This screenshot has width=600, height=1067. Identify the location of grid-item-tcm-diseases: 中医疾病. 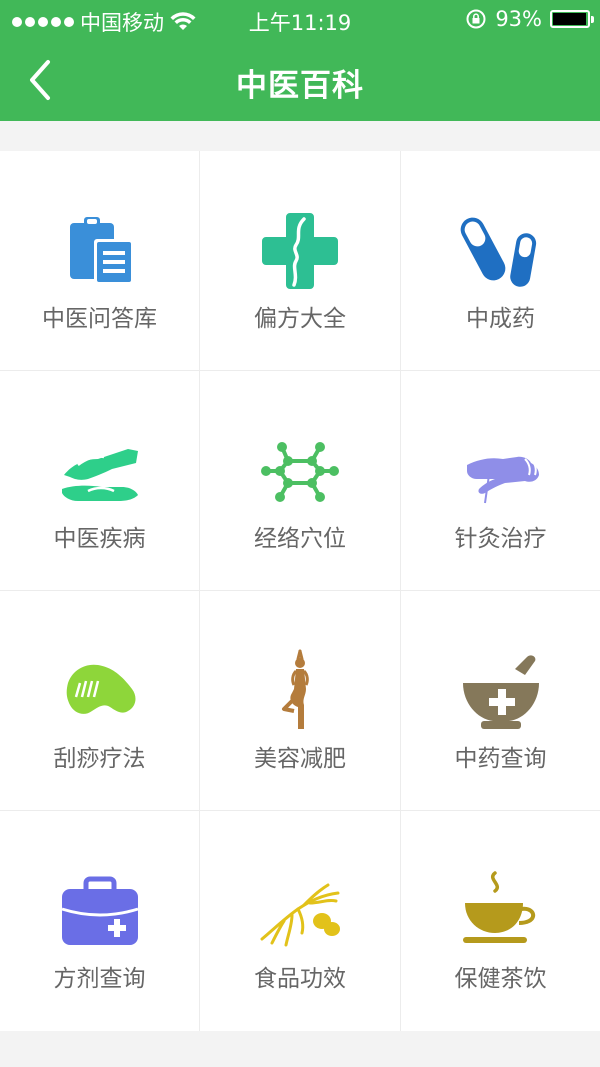
(100, 481).